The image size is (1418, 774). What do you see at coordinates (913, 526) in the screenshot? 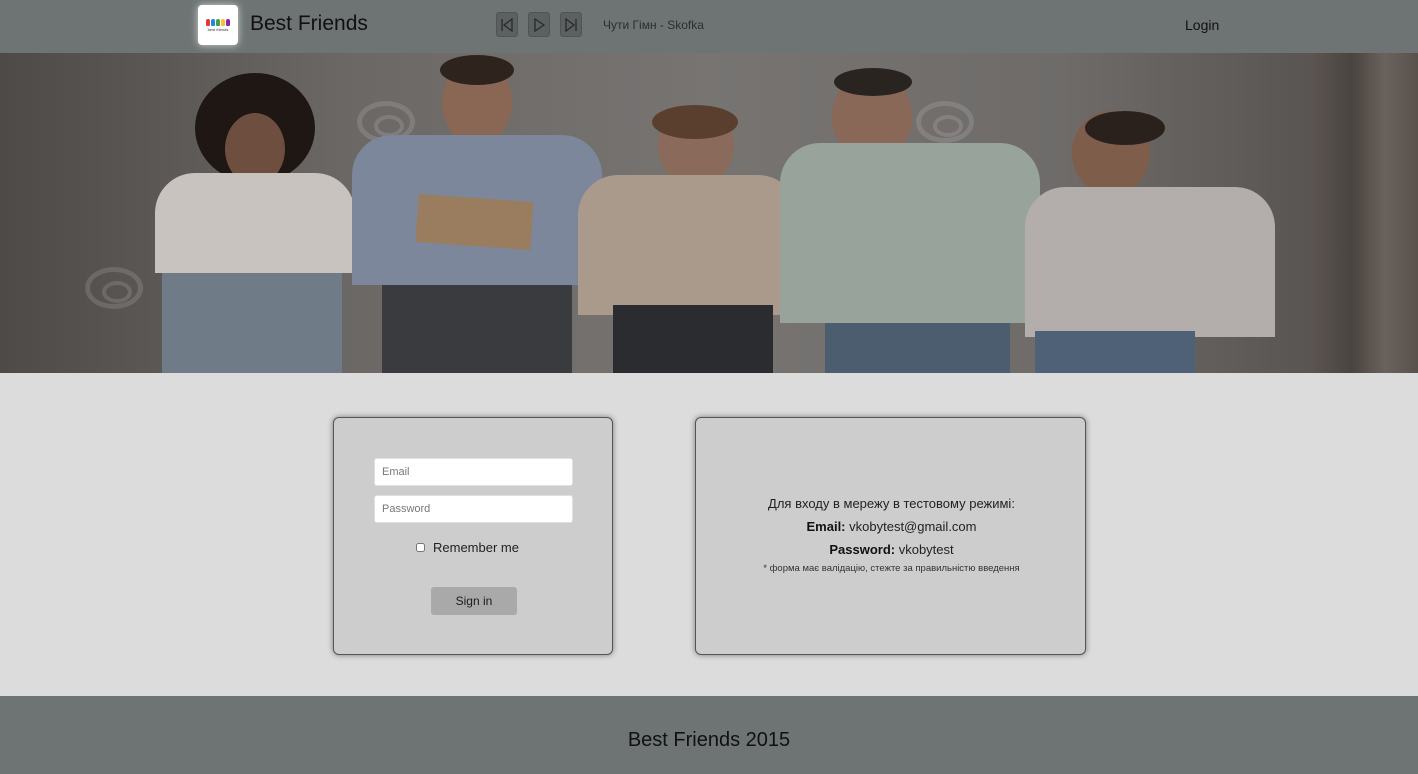
I see `email-value: vkobytest@gmail.com` at bounding box center [913, 526].